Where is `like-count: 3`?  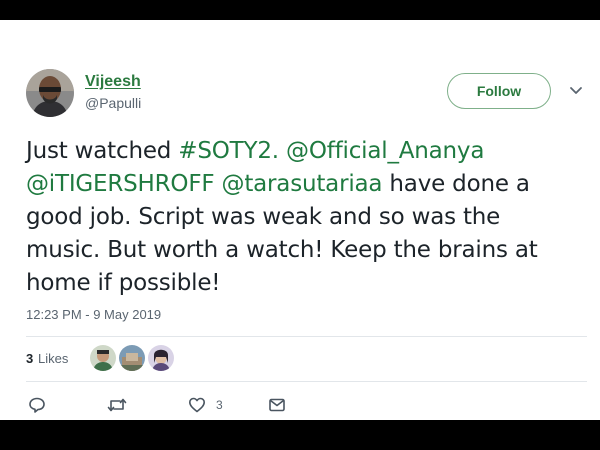 like-count: 3 is located at coordinates (219, 405).